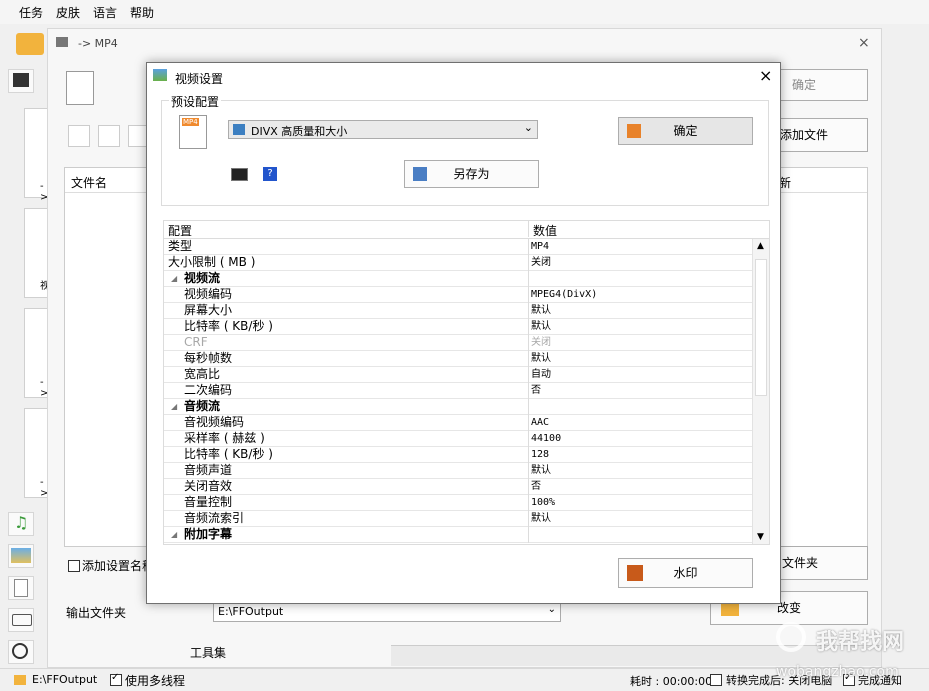 Image resolution: width=929 pixels, height=691 pixels. Describe the element at coordinates (541, 374) in the screenshot. I see `setting-value: 自动` at that location.